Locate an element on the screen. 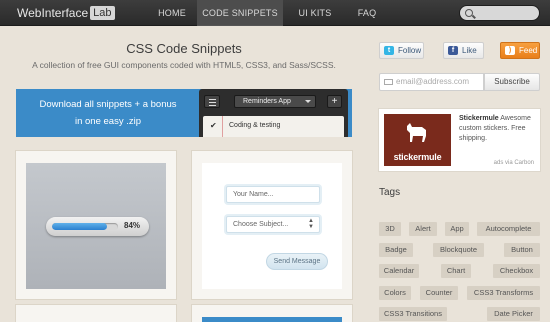 The width and height of the screenshot is (550, 322). tag-blockquote: Blockquote is located at coordinates (458, 250).